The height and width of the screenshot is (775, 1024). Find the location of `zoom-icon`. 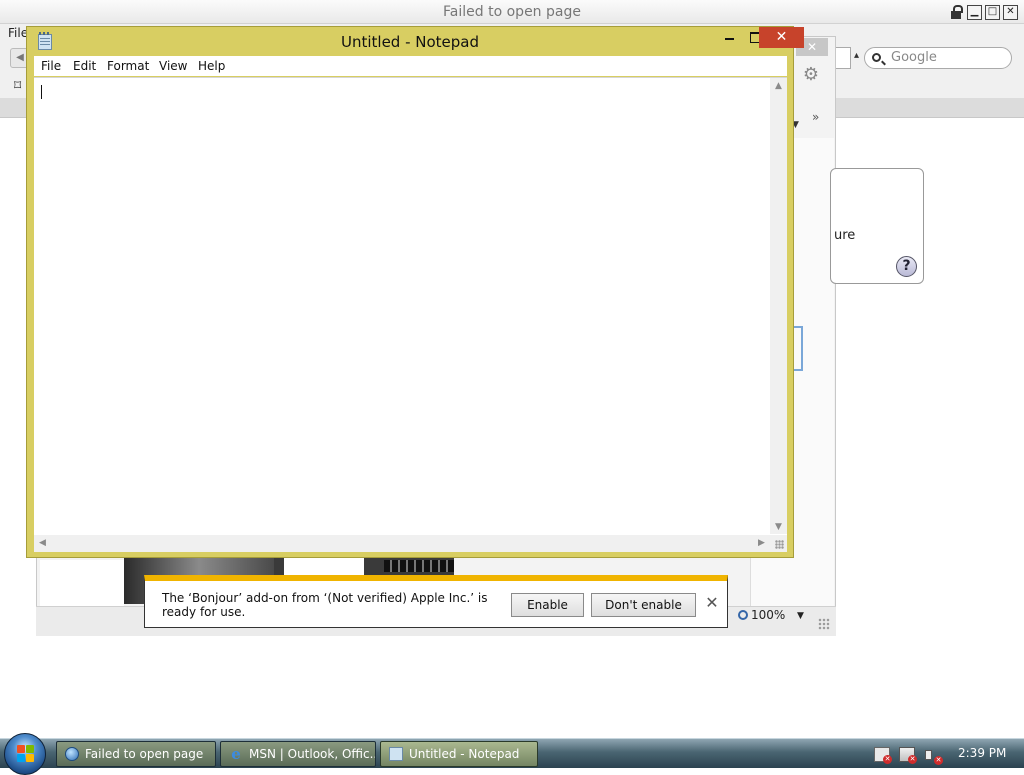

zoom-icon is located at coordinates (743, 615).